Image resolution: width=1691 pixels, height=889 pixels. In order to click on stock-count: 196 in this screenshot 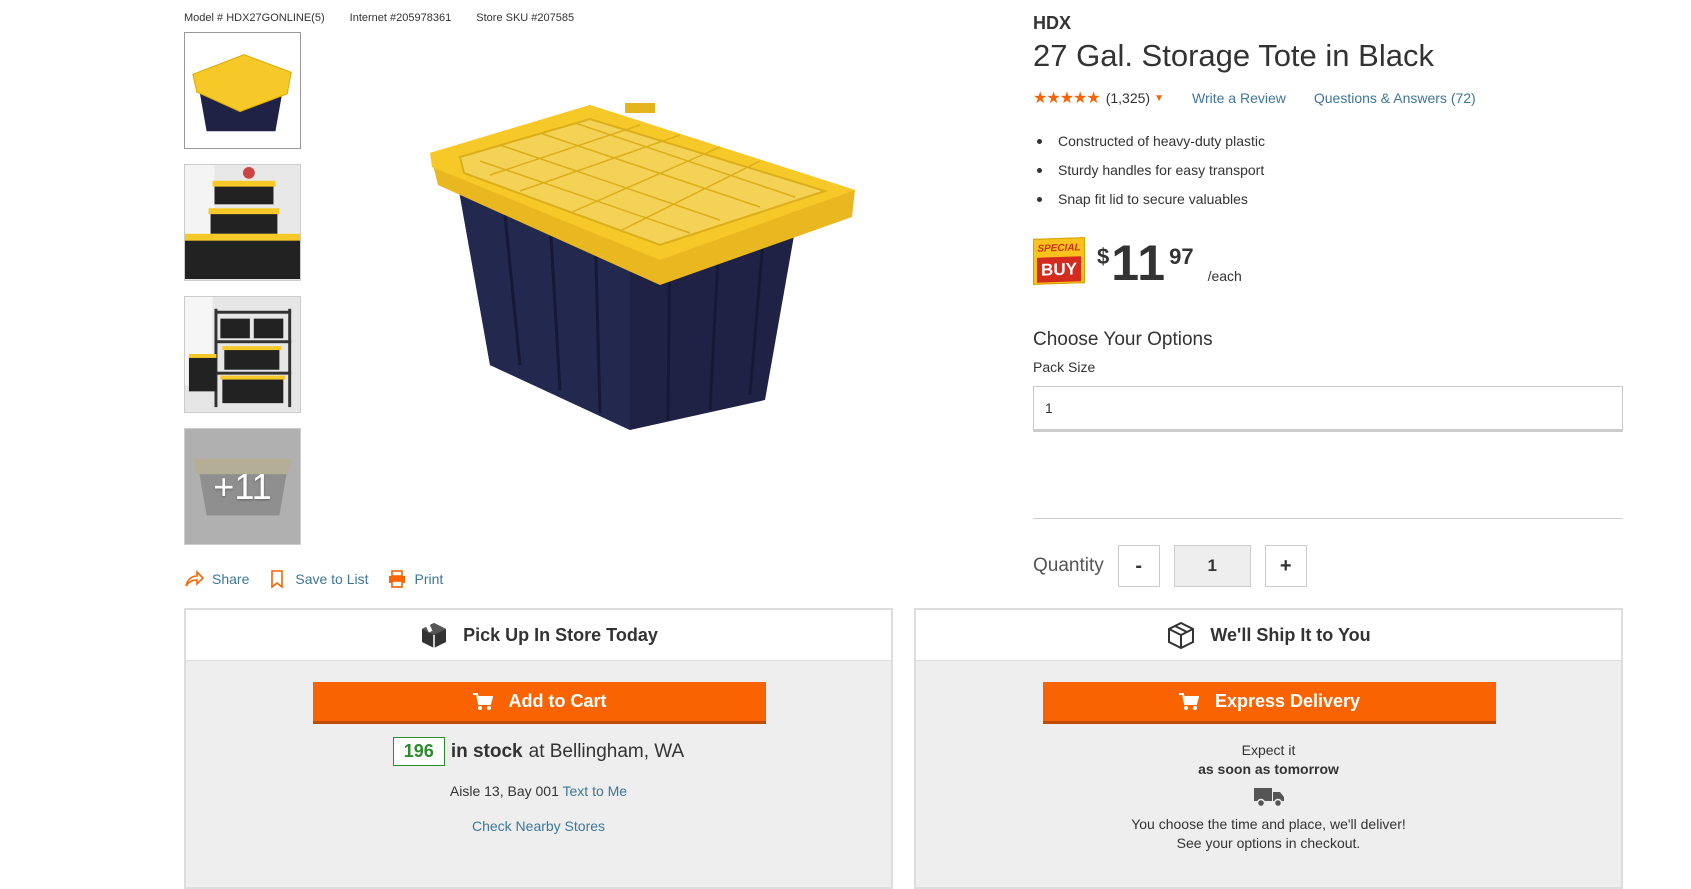, I will do `click(418, 751)`.